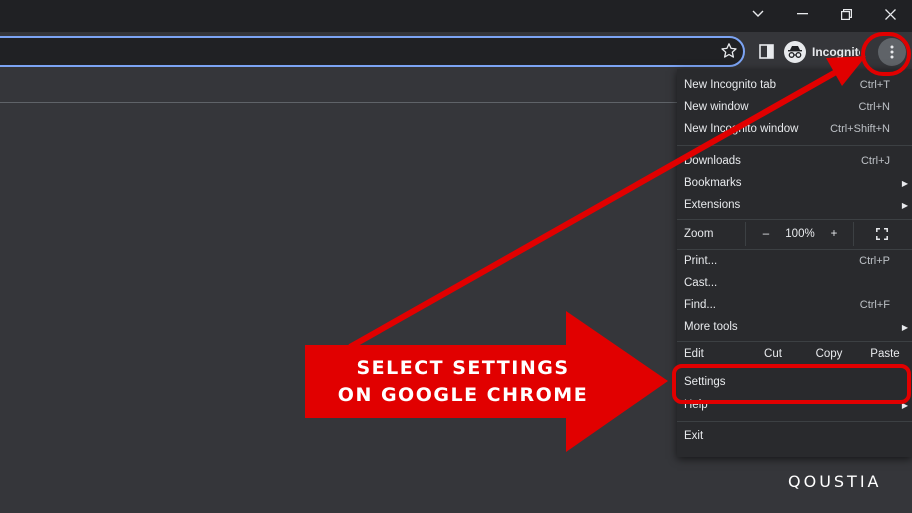  I want to click on incognito-icon, so click(795, 52).